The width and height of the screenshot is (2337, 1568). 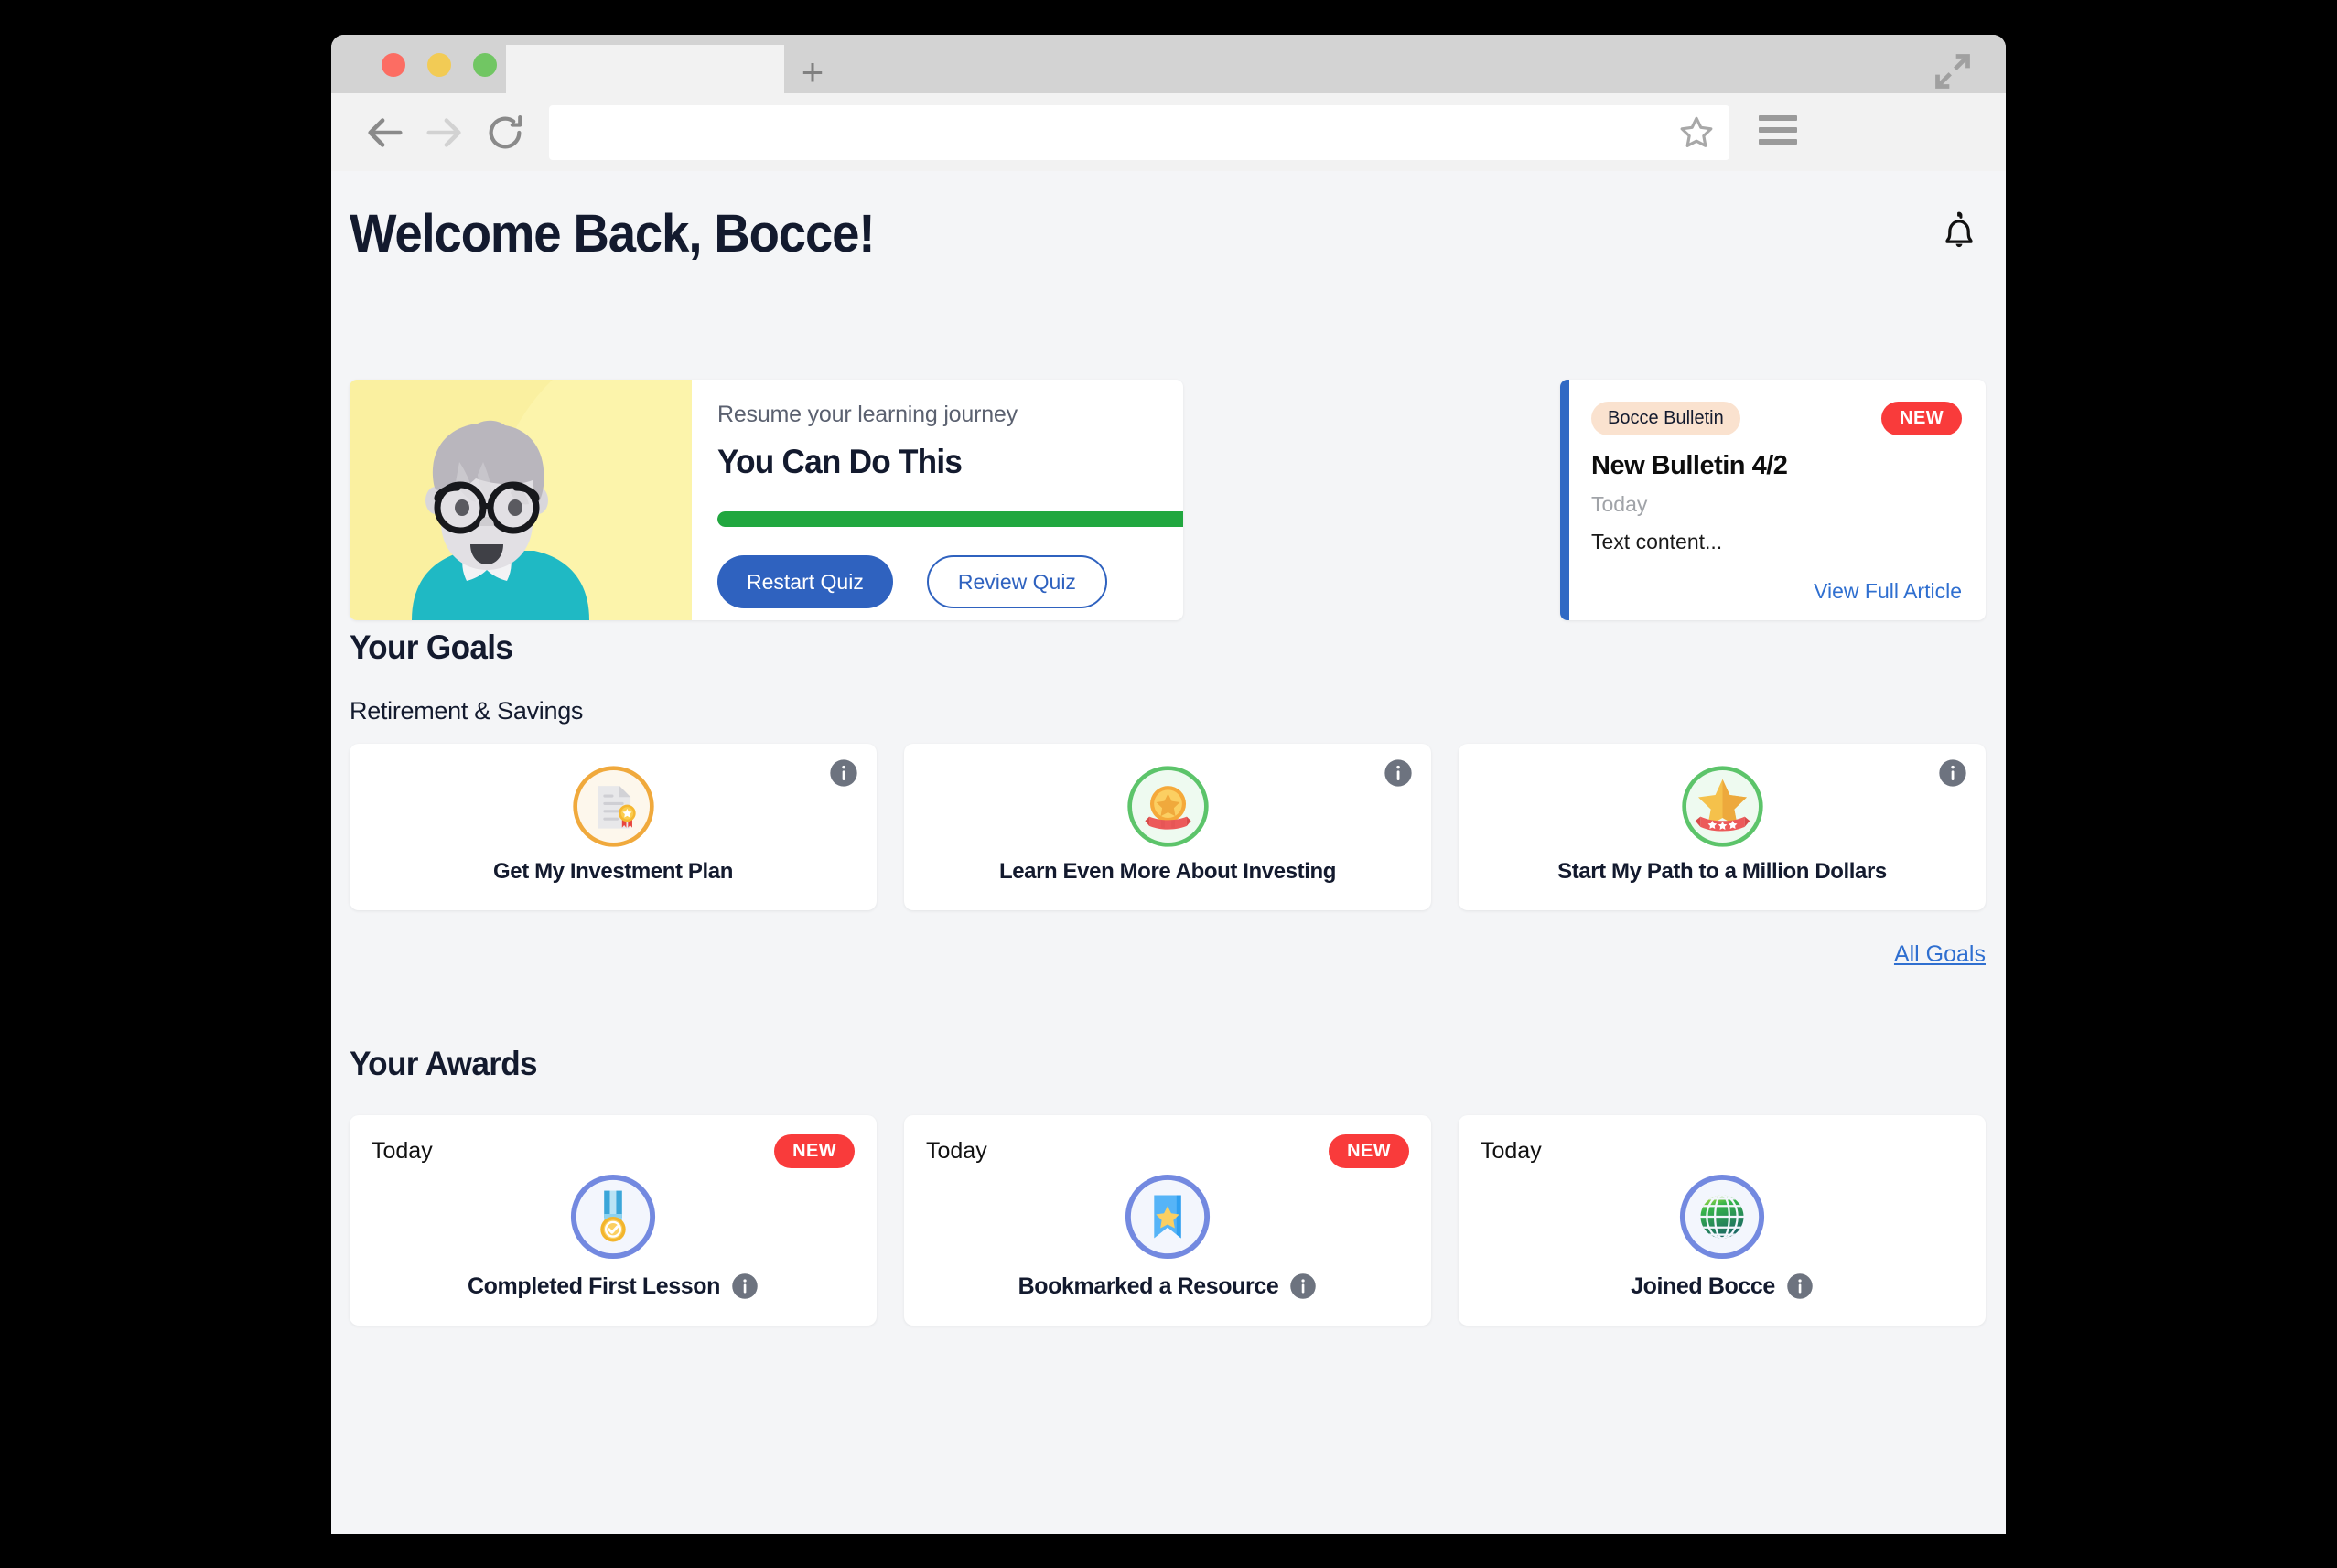 I want to click on url-input, so click(x=1113, y=132).